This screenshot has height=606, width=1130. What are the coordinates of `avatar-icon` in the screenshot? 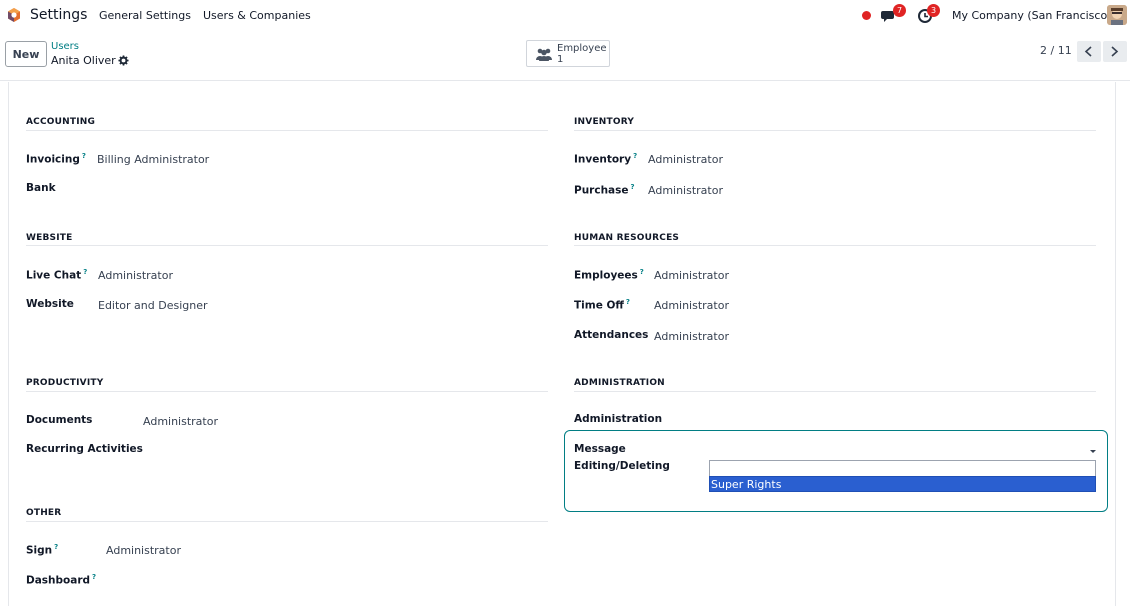 It's located at (1117, 15).